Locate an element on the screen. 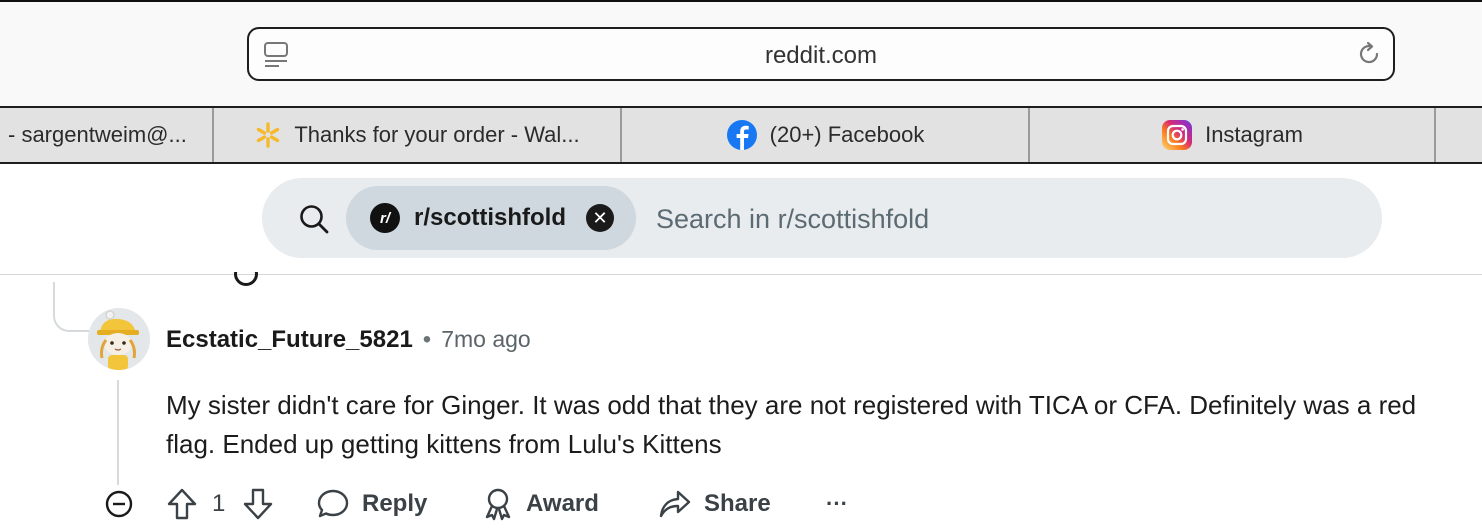  comment-header: Ecstatic_Future_5821 • 7mo ago is located at coordinates (348, 340).